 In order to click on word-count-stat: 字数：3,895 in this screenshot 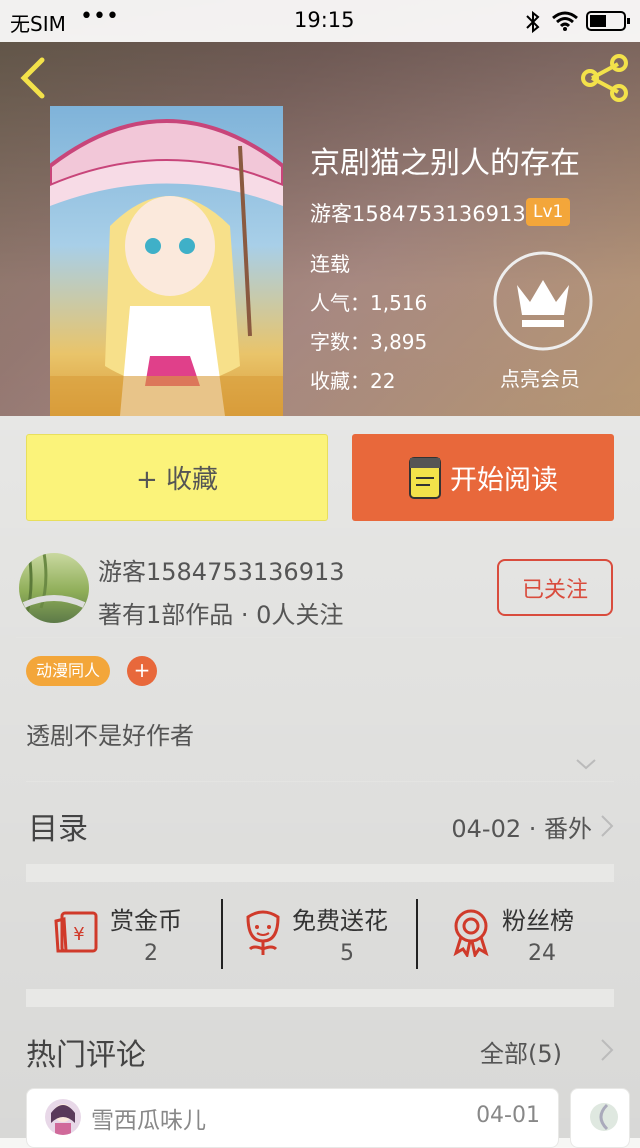, I will do `click(369, 342)`.